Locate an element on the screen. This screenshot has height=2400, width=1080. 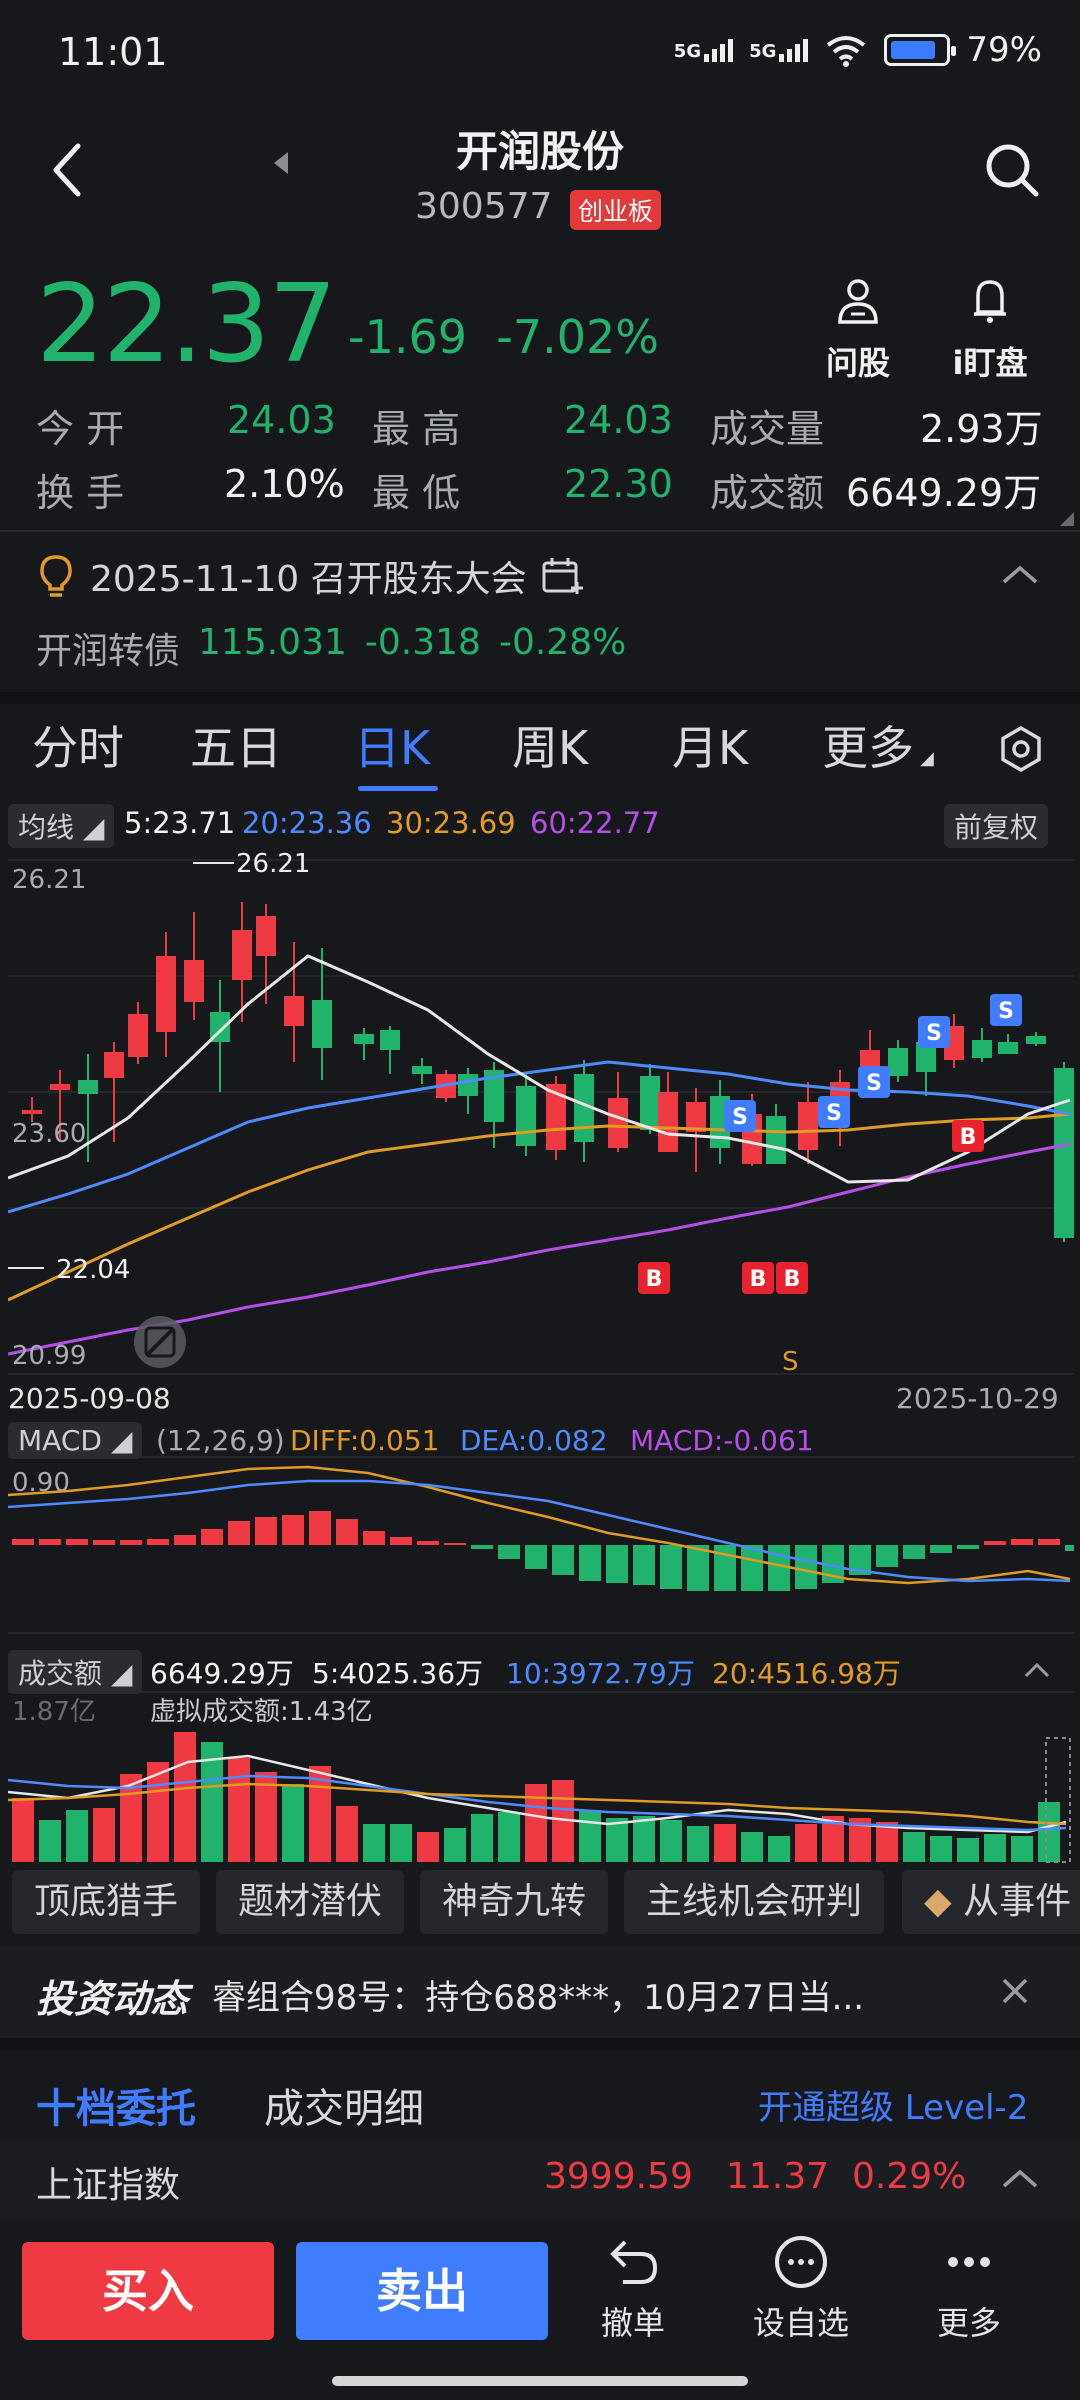
divider is located at coordinates (540, 531).